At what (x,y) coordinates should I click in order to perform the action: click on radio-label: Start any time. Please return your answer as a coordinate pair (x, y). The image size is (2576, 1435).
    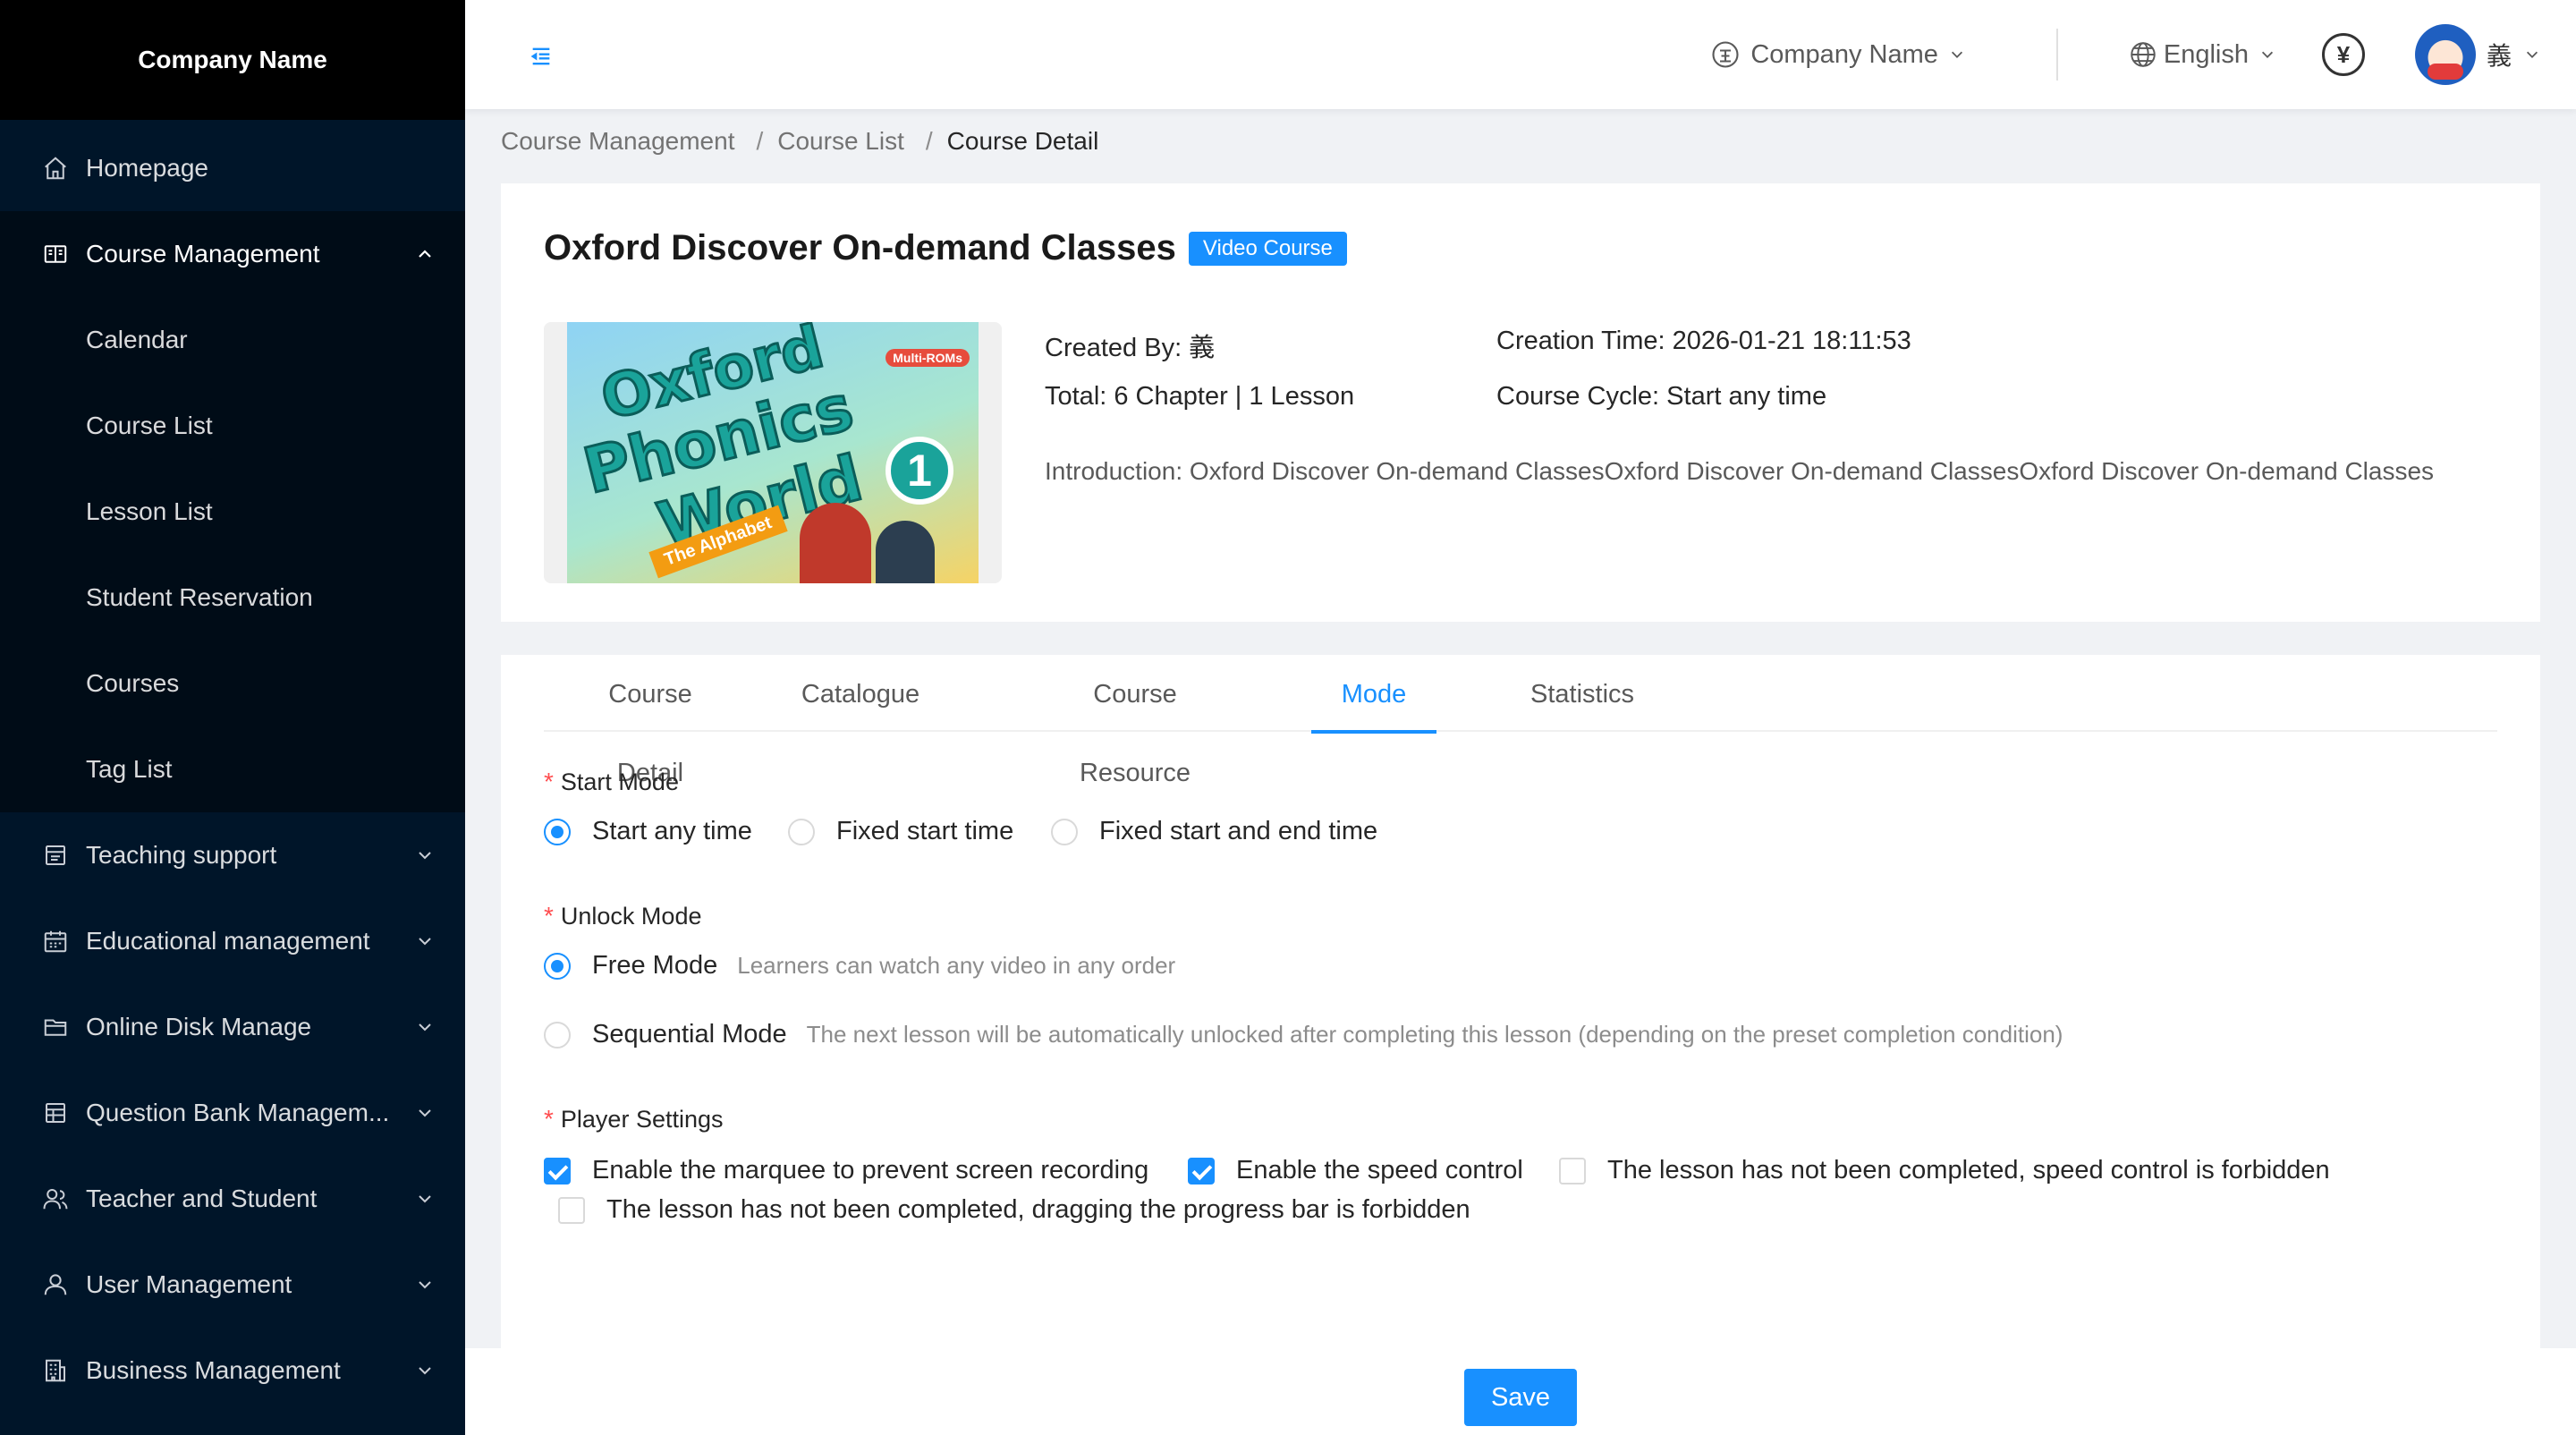
    Looking at the image, I should click on (672, 831).